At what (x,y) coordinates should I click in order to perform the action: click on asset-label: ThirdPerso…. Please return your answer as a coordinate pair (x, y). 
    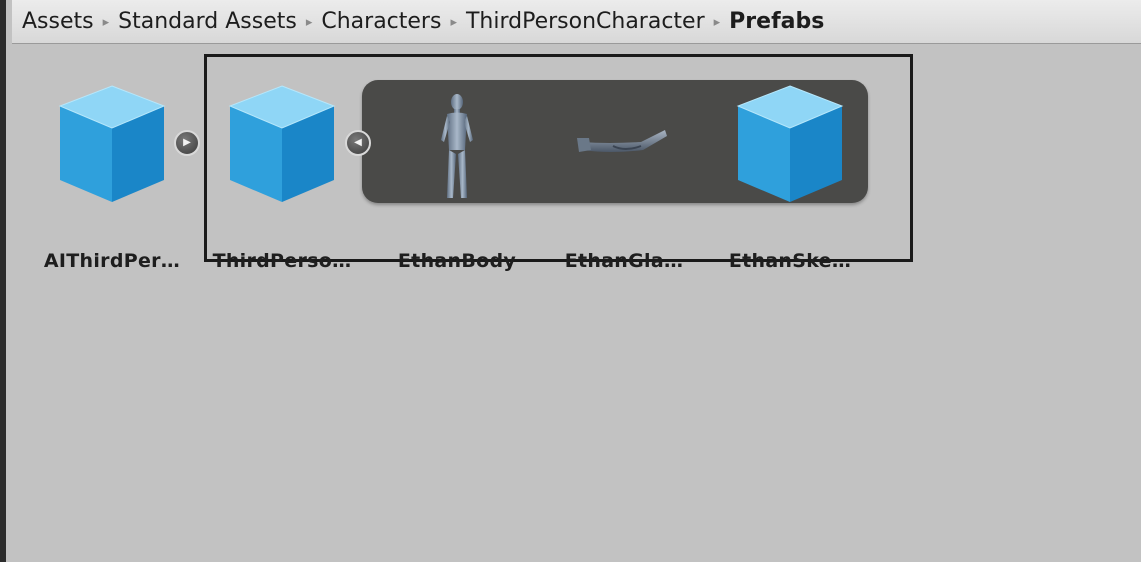
    Looking at the image, I should click on (282, 261).